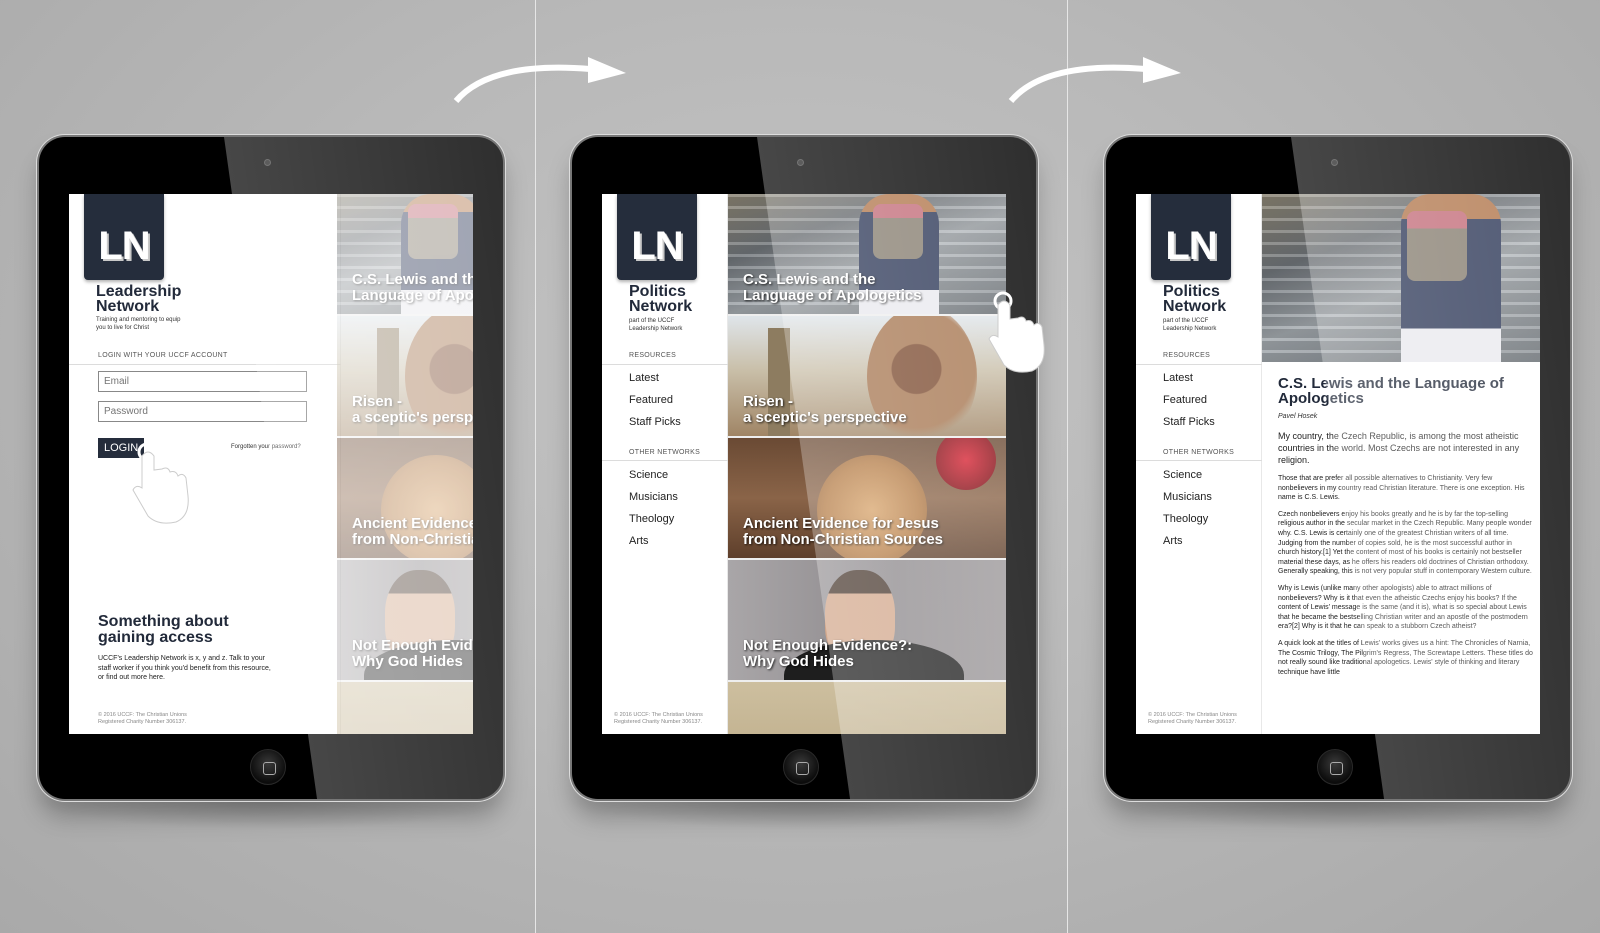 Image resolution: width=1600 pixels, height=933 pixels. Describe the element at coordinates (1298, 416) in the screenshot. I see `article-author: Pavel Hosek` at that location.